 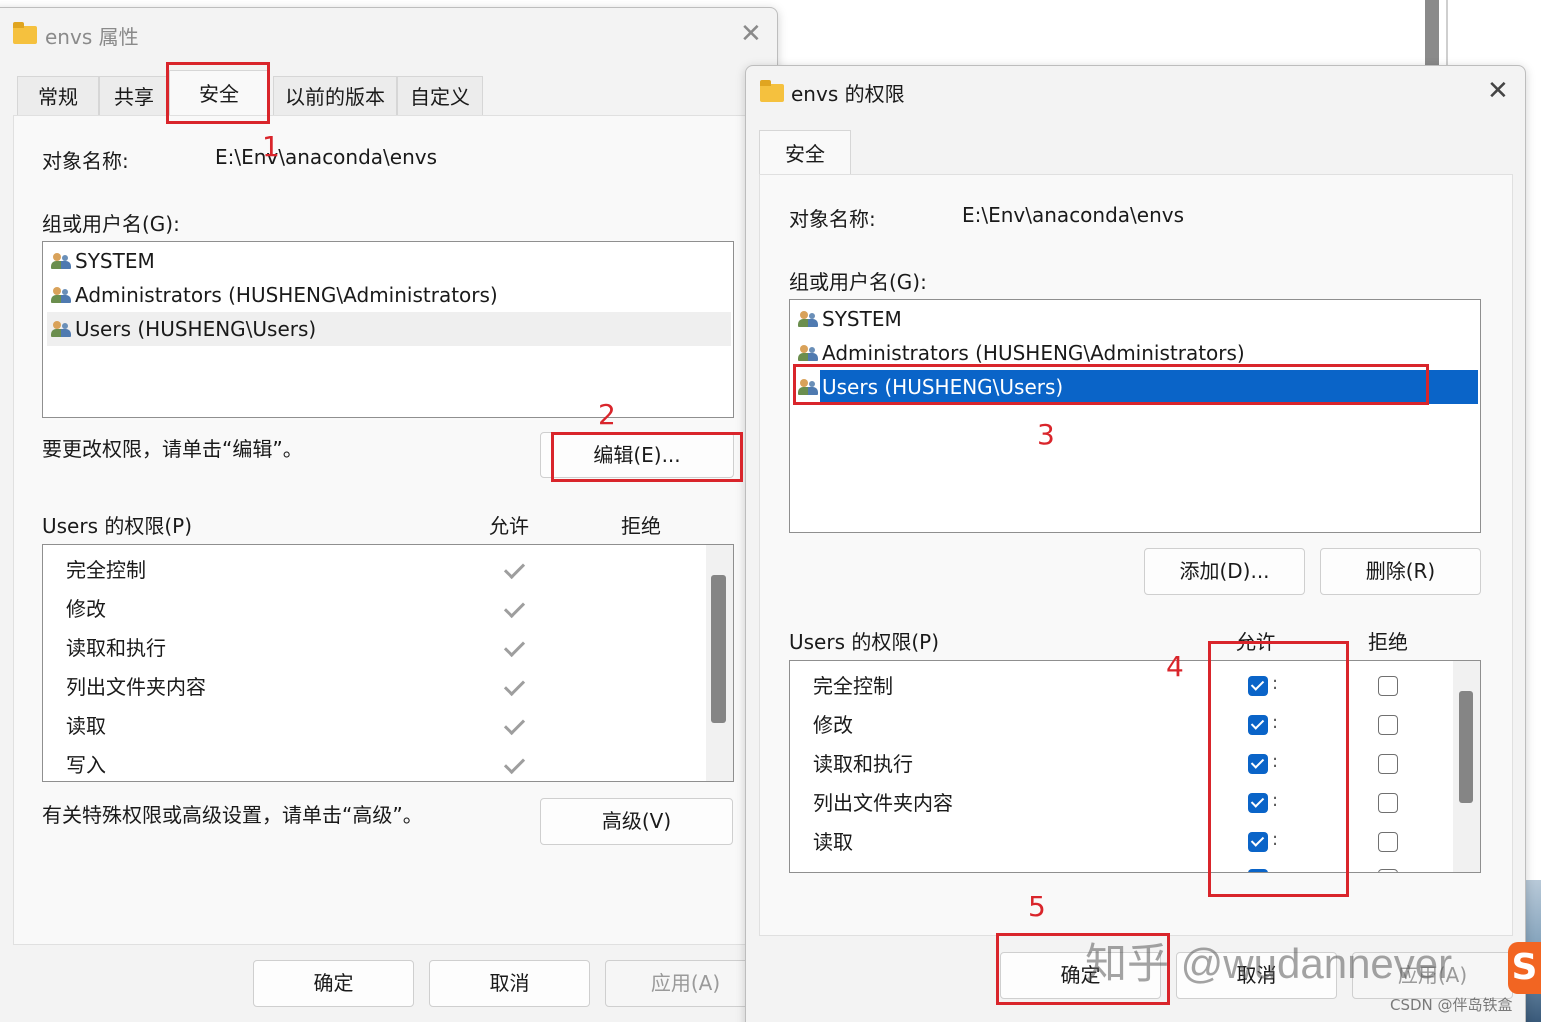 I want to click on tab-sharing: 共享, so click(x=134, y=96).